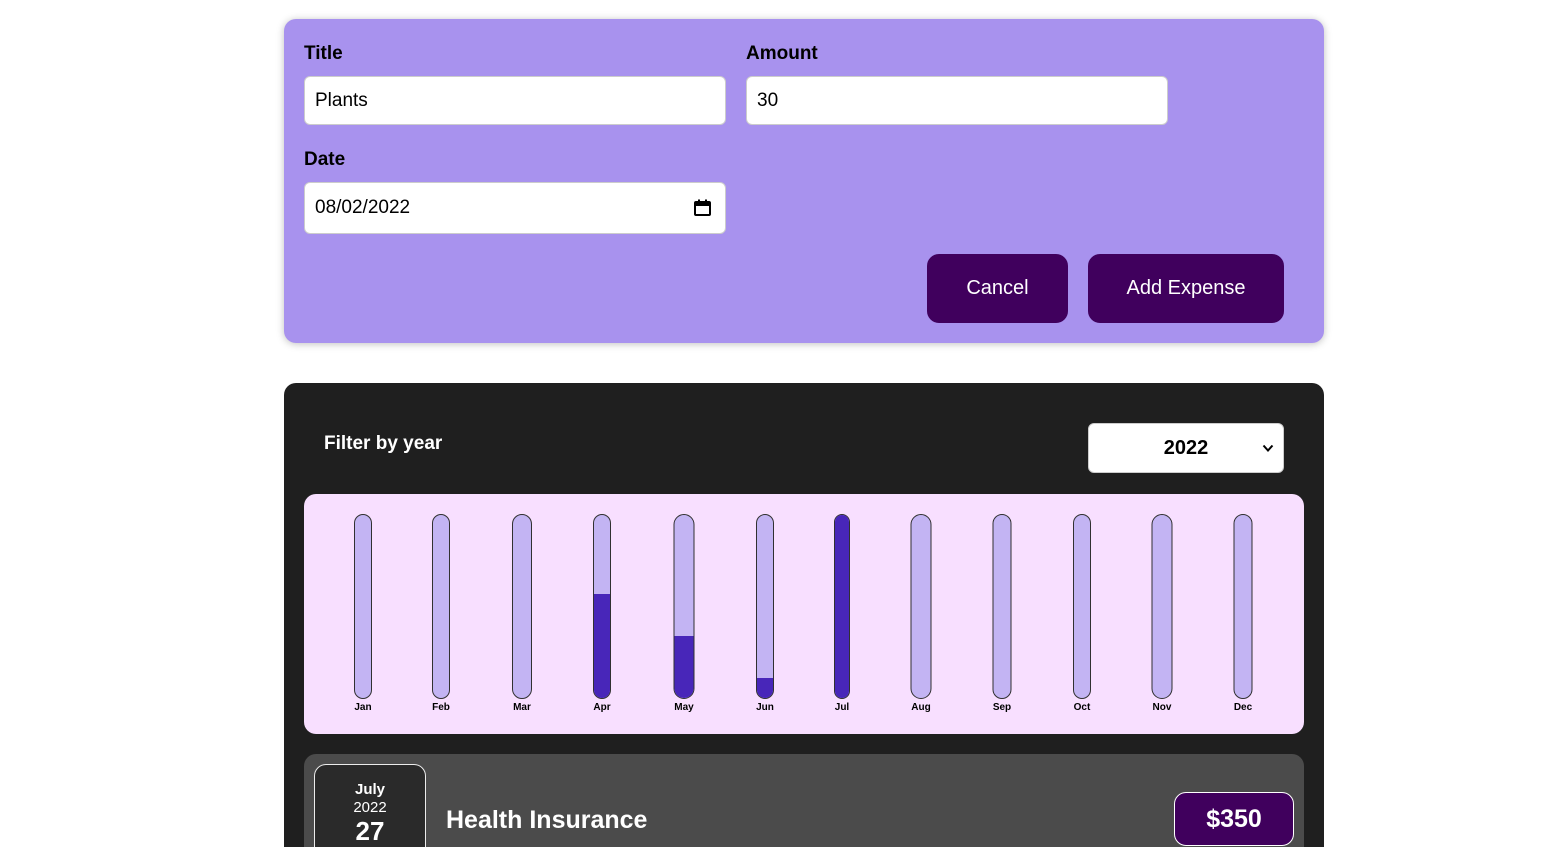 This screenshot has height=847, width=1567. I want to click on date-label: Date, so click(325, 159).